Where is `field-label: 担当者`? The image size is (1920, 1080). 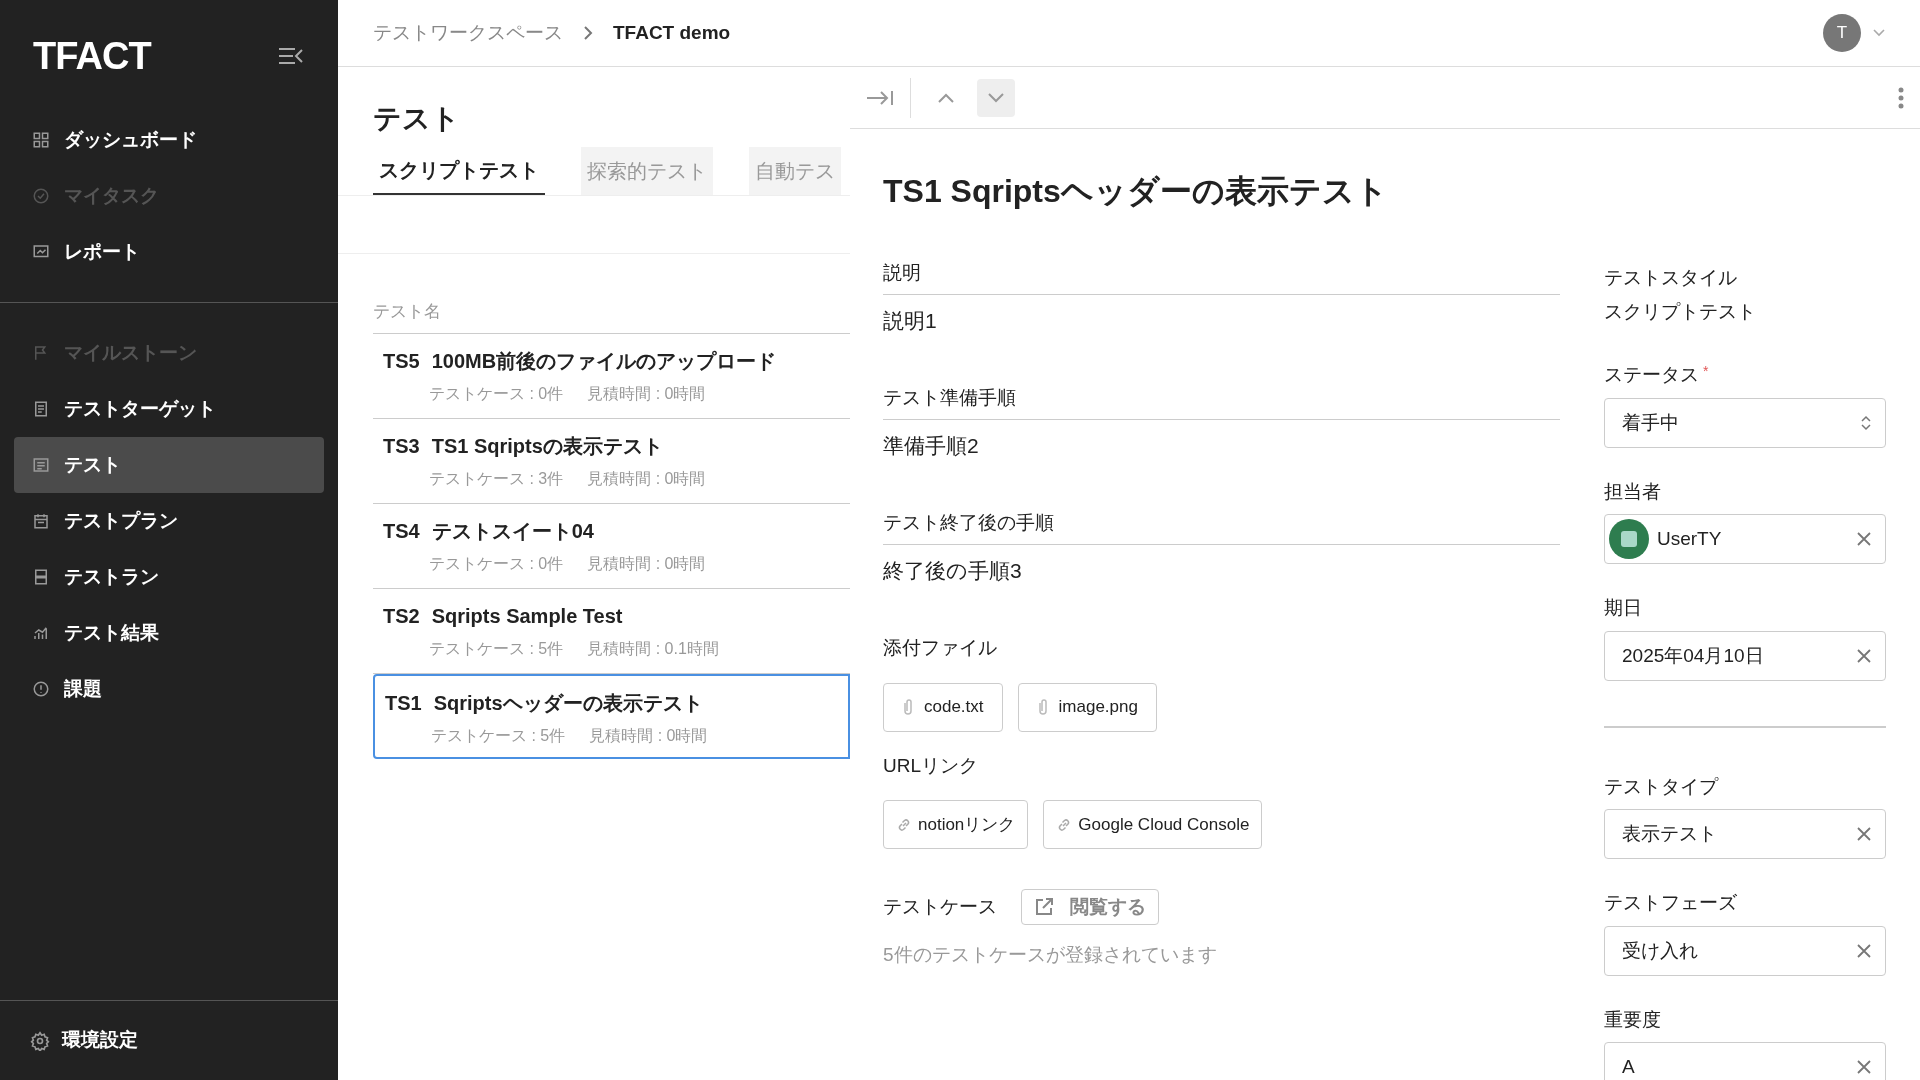 field-label: 担当者 is located at coordinates (1632, 491).